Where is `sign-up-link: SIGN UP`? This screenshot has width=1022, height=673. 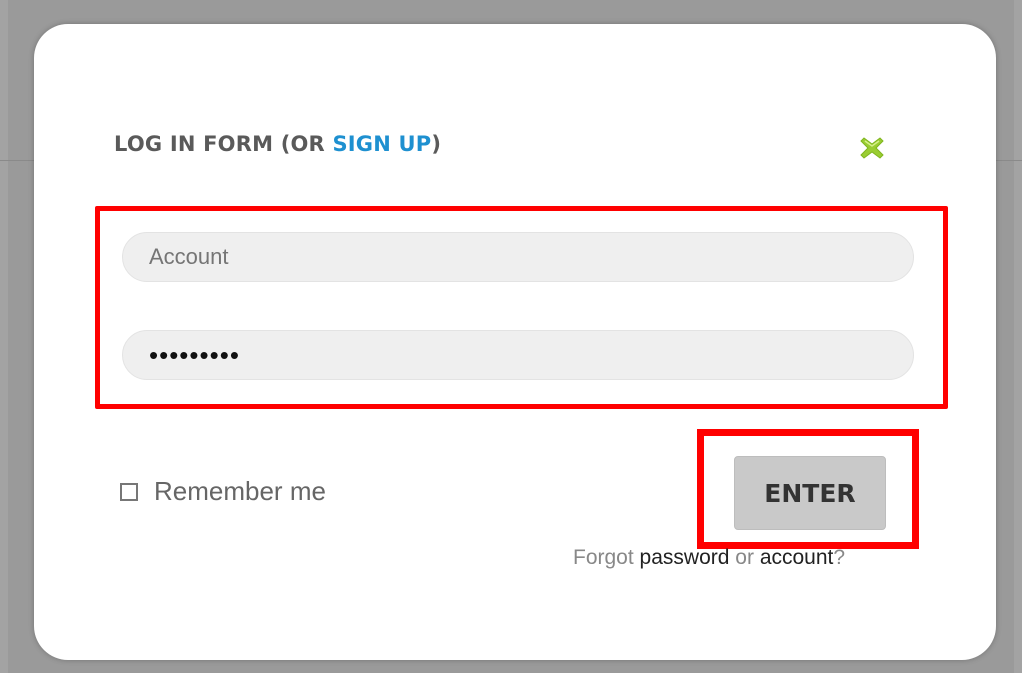
sign-up-link: SIGN UP is located at coordinates (381, 144).